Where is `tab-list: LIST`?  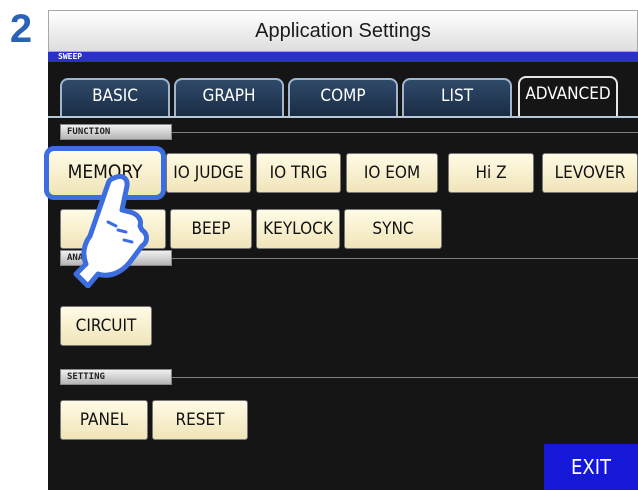 tab-list: LIST is located at coordinates (457, 97).